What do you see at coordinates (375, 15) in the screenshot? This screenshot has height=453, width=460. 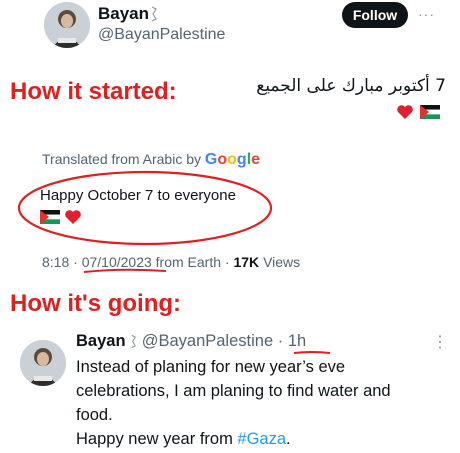 I see `follow-button: Follow` at bounding box center [375, 15].